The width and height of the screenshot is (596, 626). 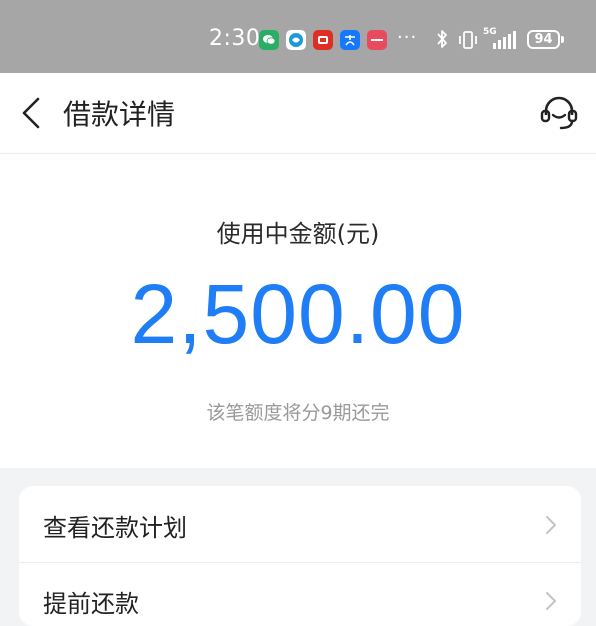 I want to click on early-repayment-item: 提前还款, so click(x=300, y=594).